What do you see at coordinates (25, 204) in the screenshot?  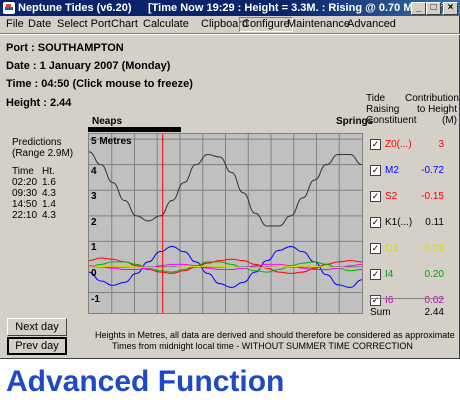 I see `prediction-time: 14:50` at bounding box center [25, 204].